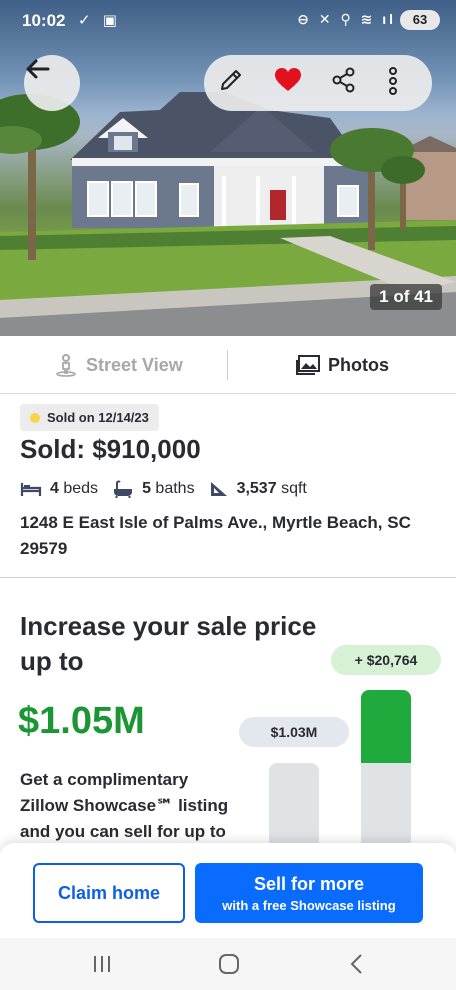 The height and width of the screenshot is (990, 456). Describe the element at coordinates (81, 488) in the screenshot. I see `beds-label: beds` at that location.